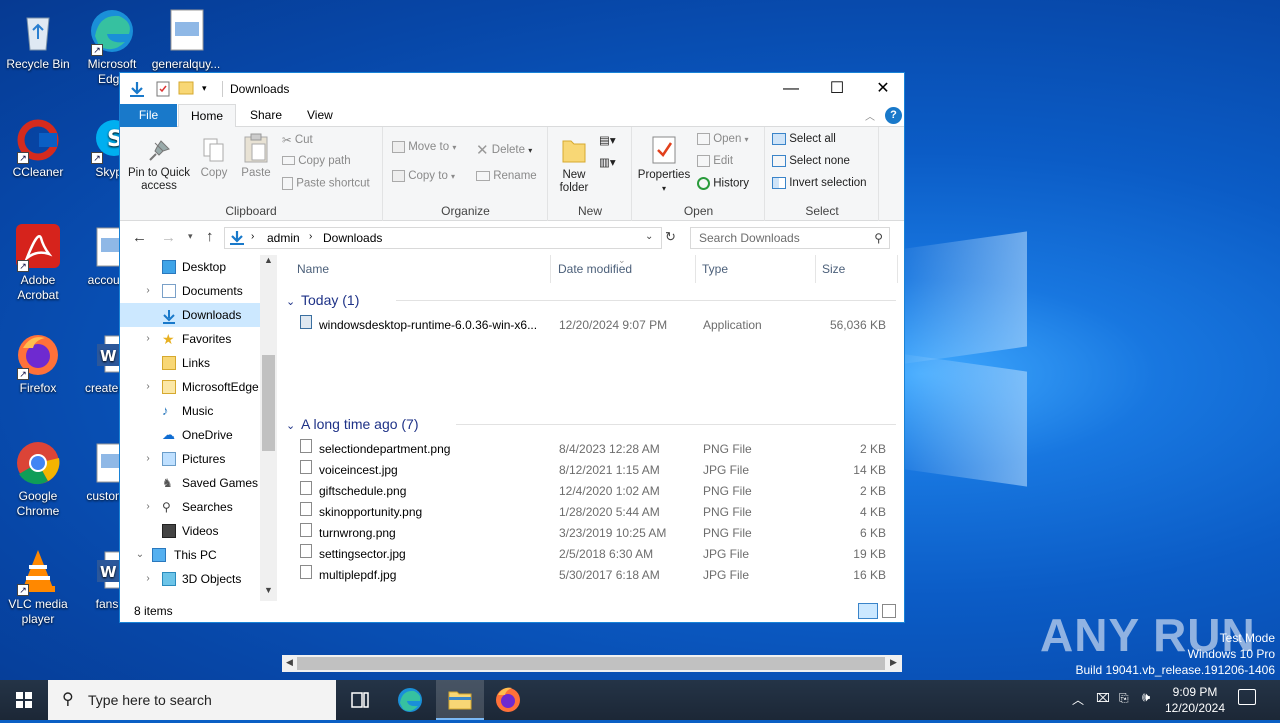 This screenshot has width=1280, height=723. Describe the element at coordinates (268, 260) in the screenshot. I see `scroll-up-icon: ▲` at that location.